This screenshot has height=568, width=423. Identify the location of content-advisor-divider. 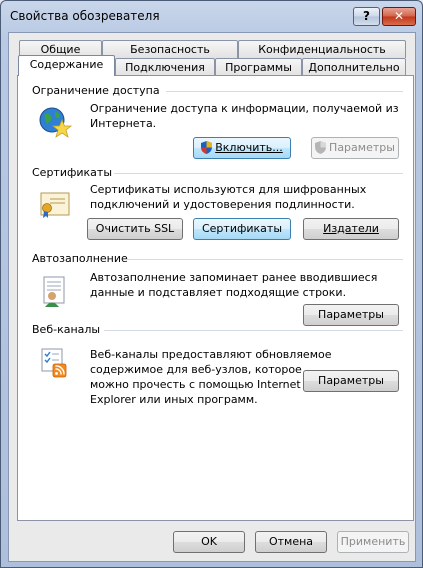
(284, 91).